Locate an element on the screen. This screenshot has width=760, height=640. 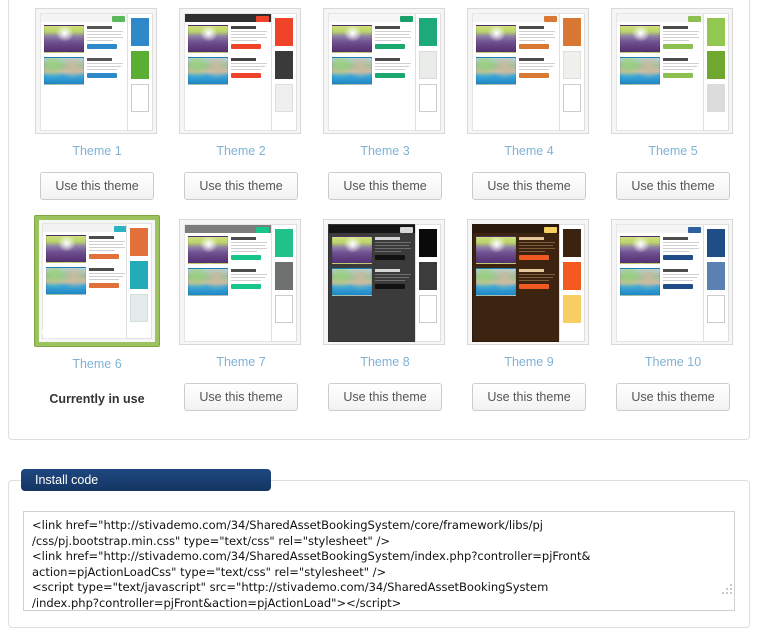
theme-card-8: Theme 8 Use this theme is located at coordinates (385, 312).